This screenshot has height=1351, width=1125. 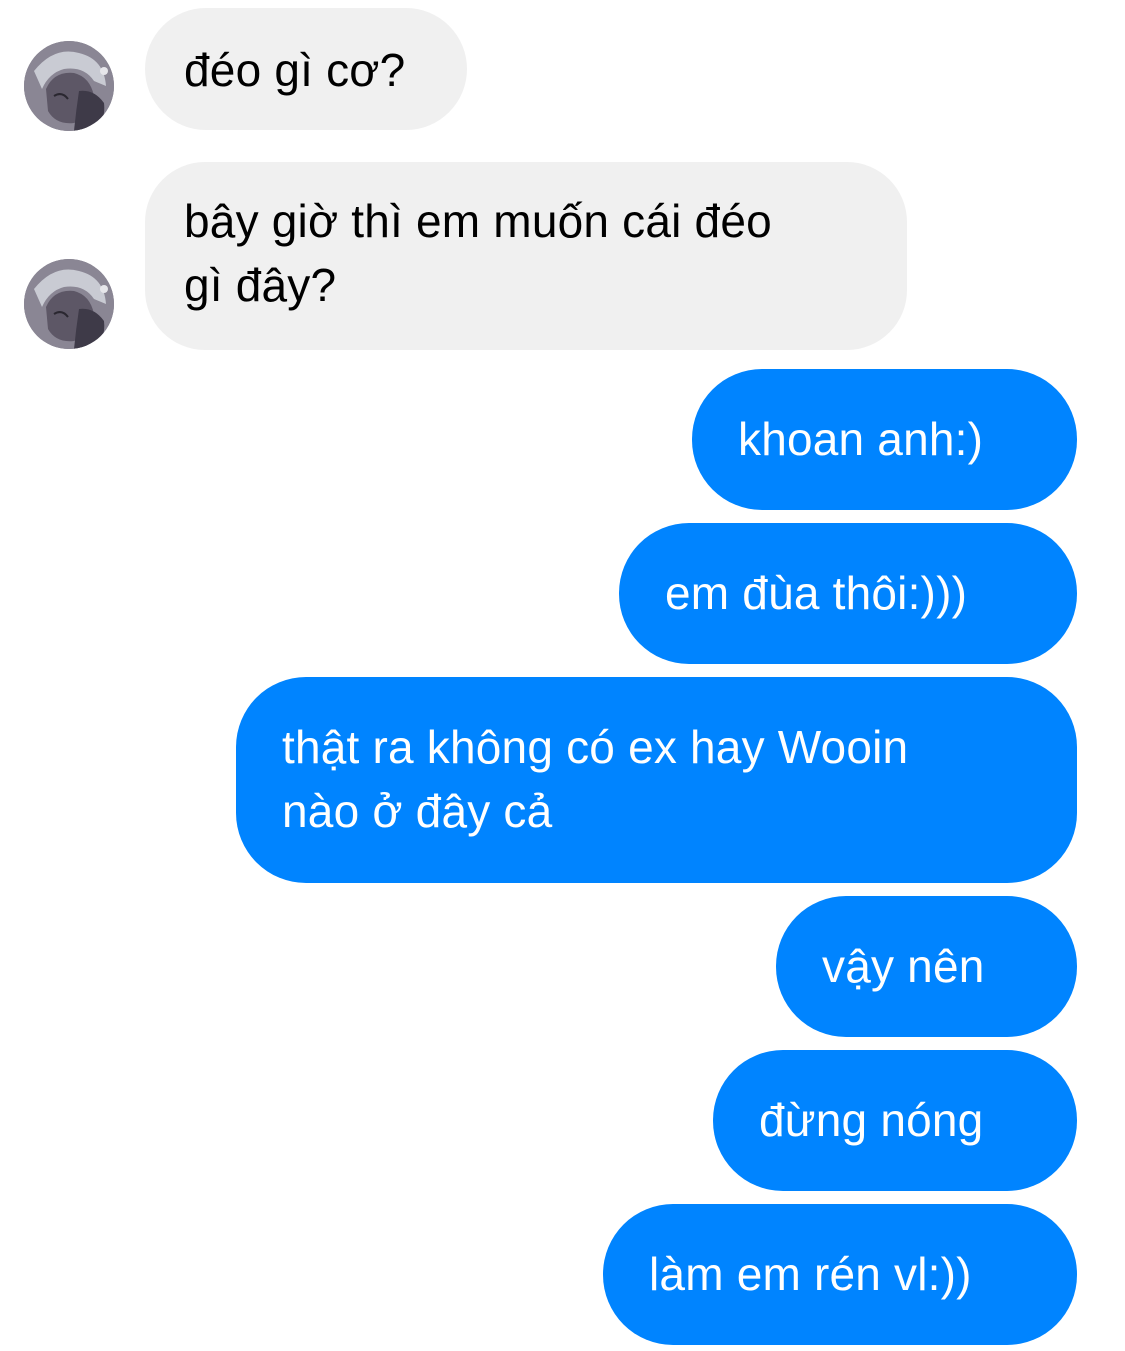 What do you see at coordinates (478, 221) in the screenshot?
I see `message-text-line: bây giờ thì em muốn cái đéo` at bounding box center [478, 221].